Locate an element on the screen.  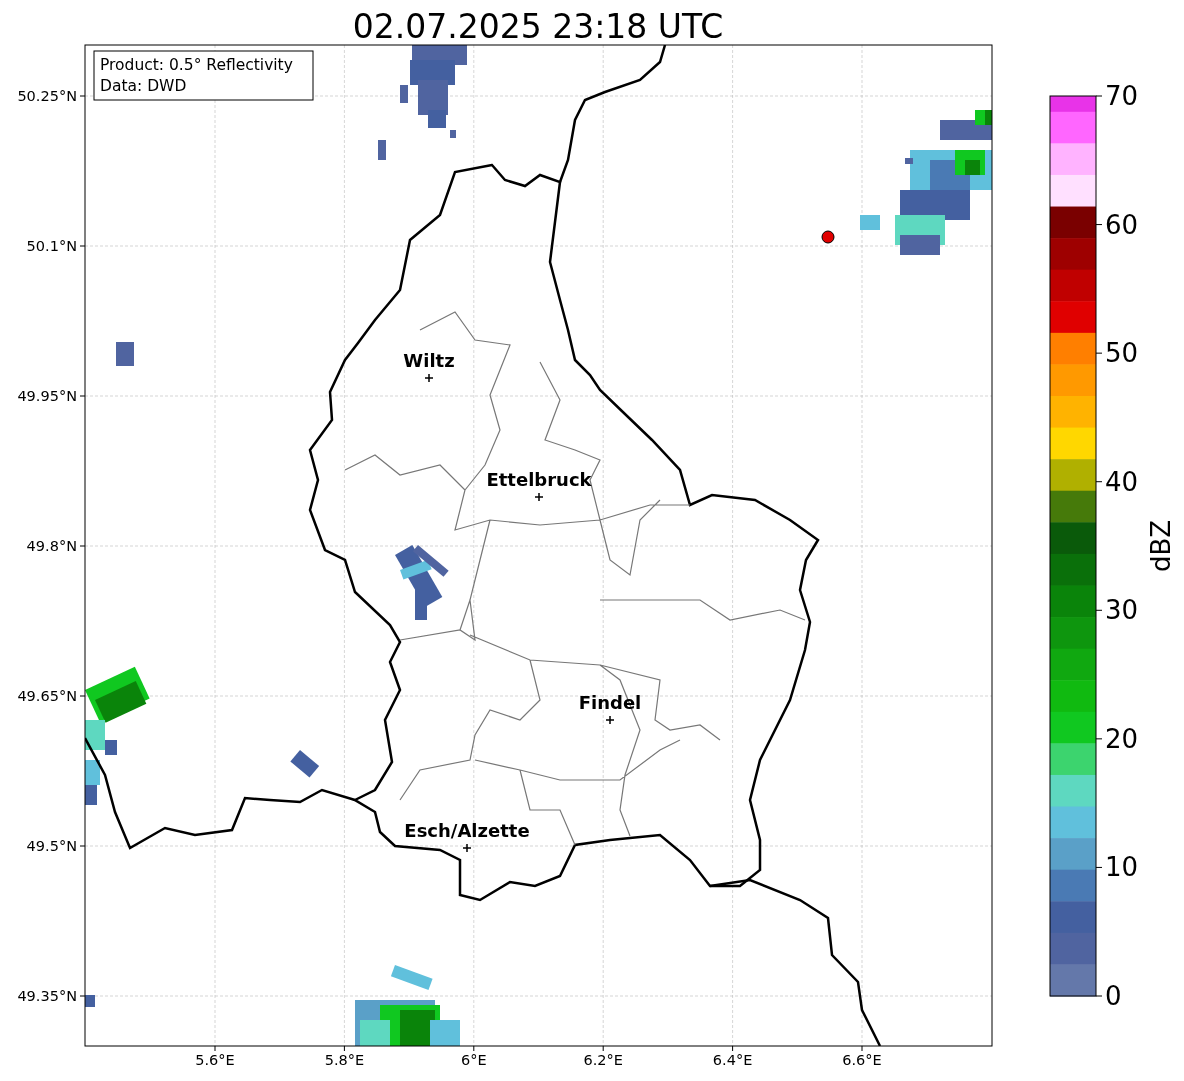
info-text: Product: 0.5° Reflectivity is located at coordinates (196, 65).